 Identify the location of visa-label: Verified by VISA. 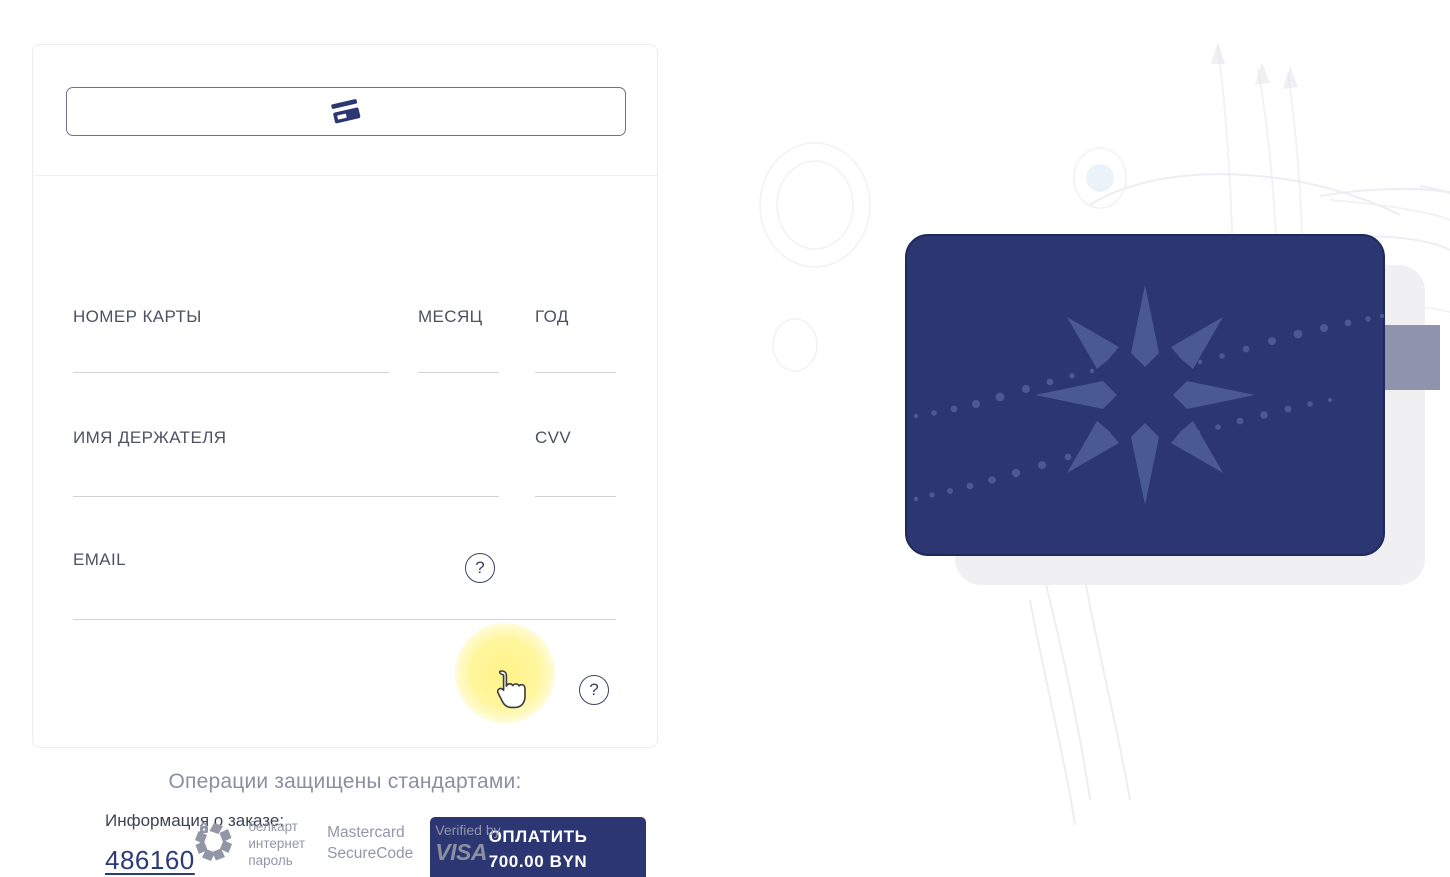
(467, 843).